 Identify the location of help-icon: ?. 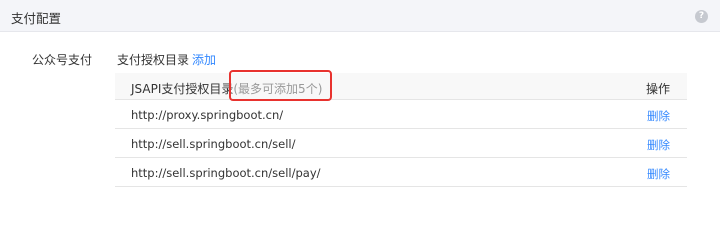
(701, 16).